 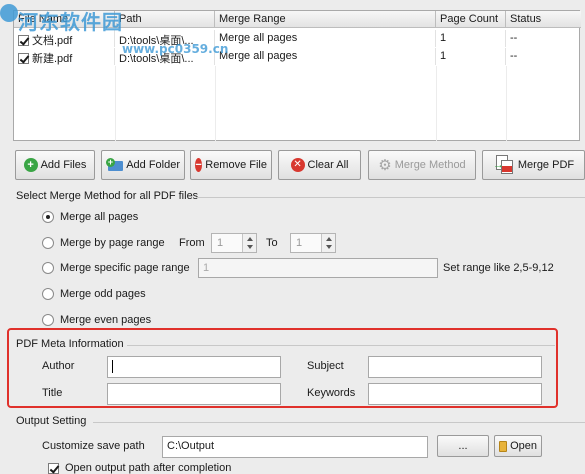 What do you see at coordinates (503, 446) in the screenshot?
I see `folder-icon` at bounding box center [503, 446].